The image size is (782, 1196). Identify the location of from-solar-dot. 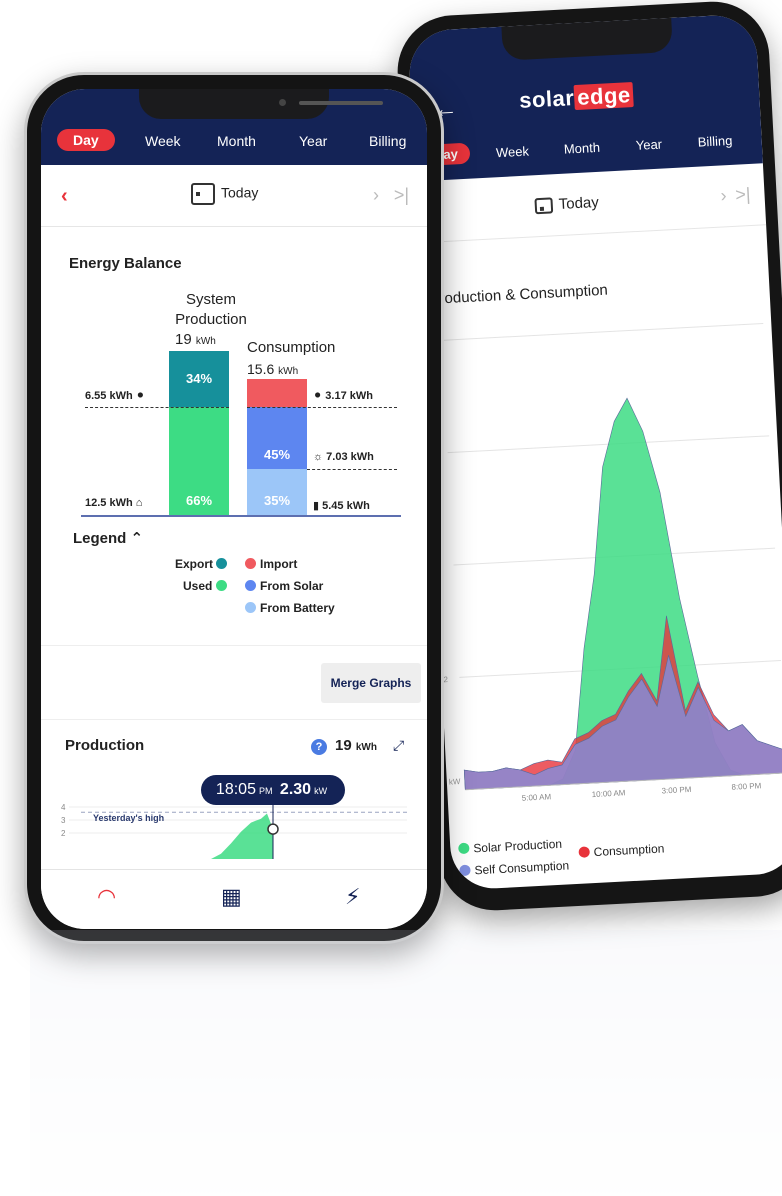
(250, 585).